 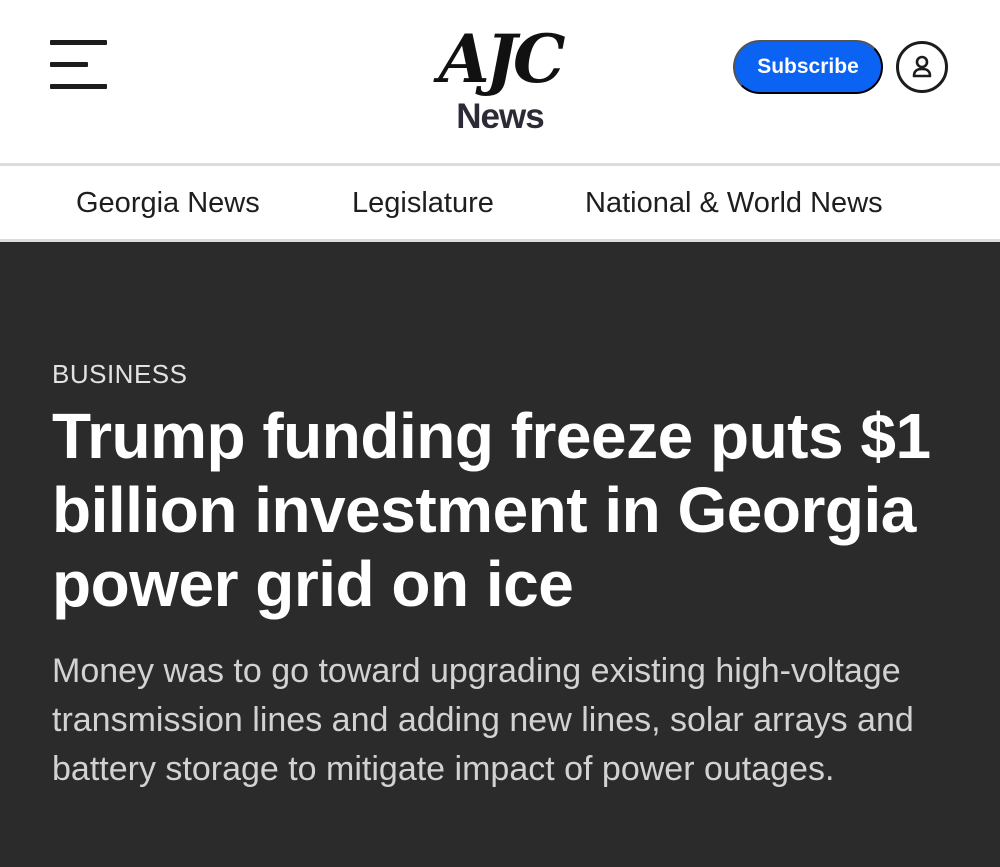 I want to click on user-icon, so click(x=922, y=66).